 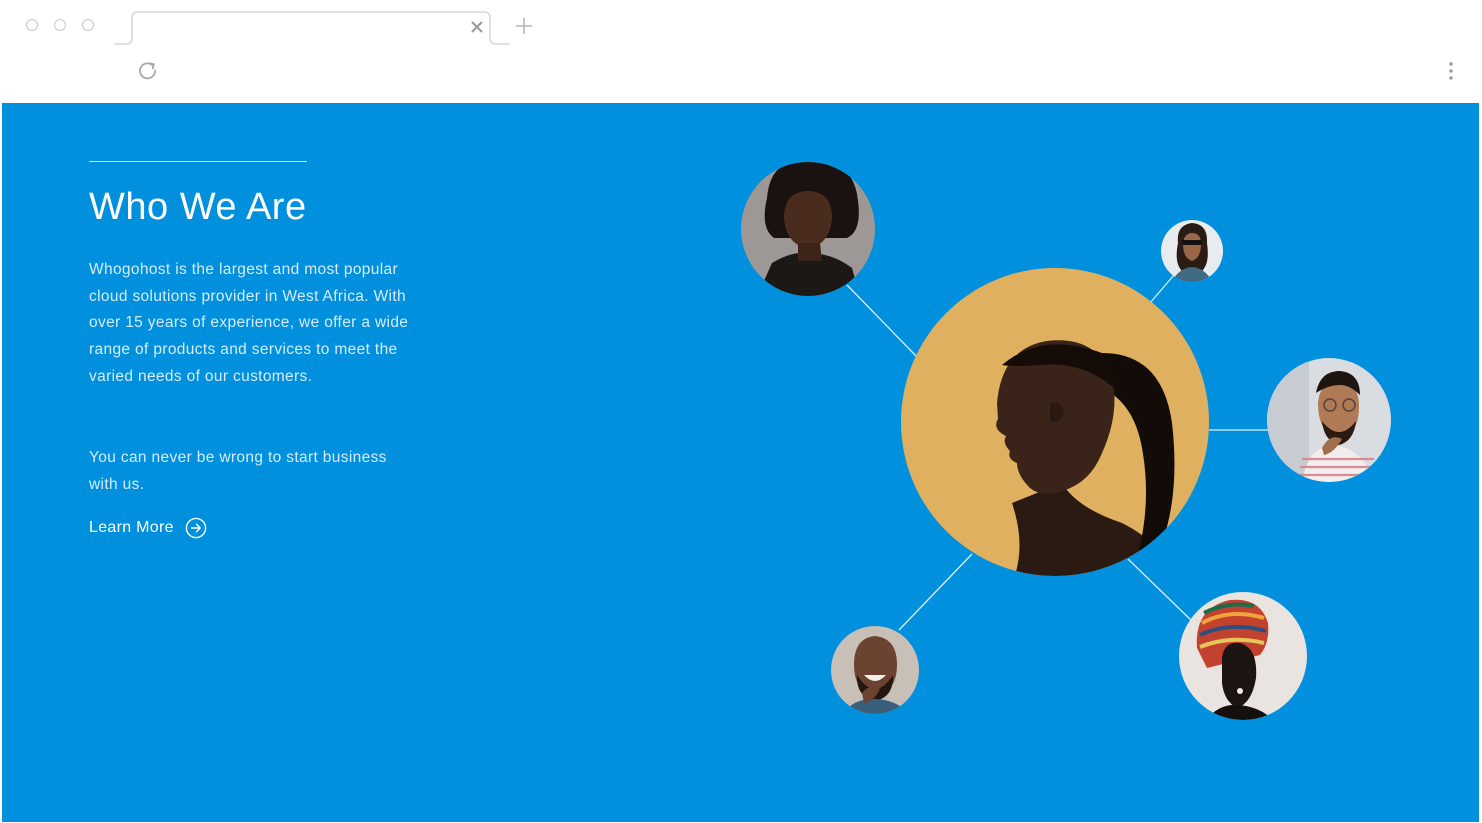 What do you see at coordinates (477, 27) in the screenshot?
I see `close-icon` at bounding box center [477, 27].